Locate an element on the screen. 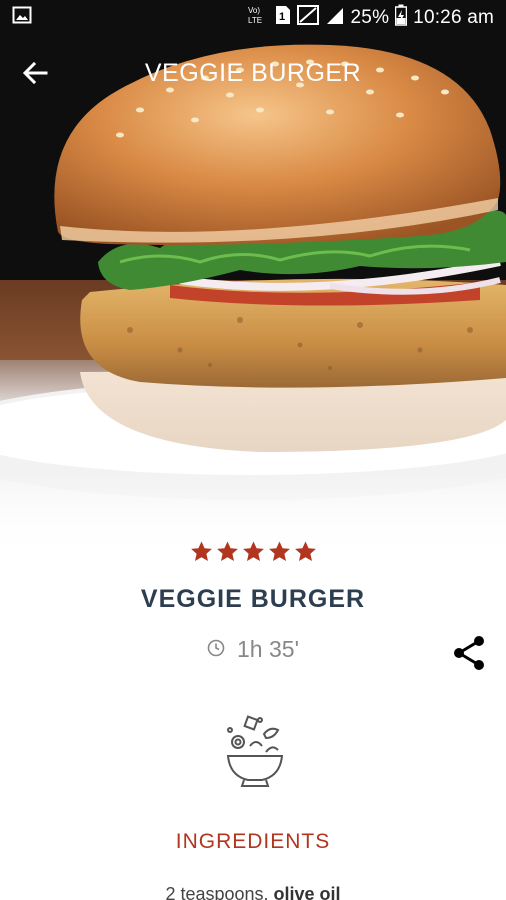 This screenshot has width=506, height=900. ingredient-name: olive oil is located at coordinates (307, 892).